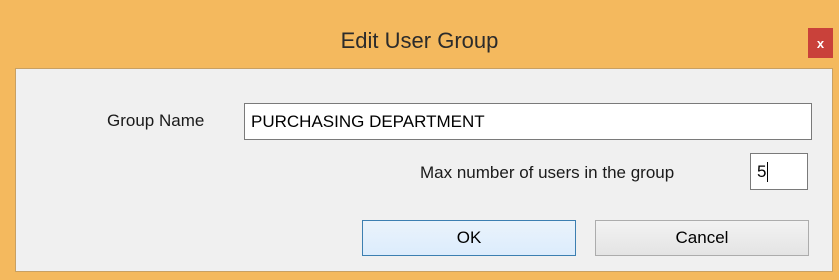  Describe the element at coordinates (469, 238) in the screenshot. I see `ok-button: OK` at that location.